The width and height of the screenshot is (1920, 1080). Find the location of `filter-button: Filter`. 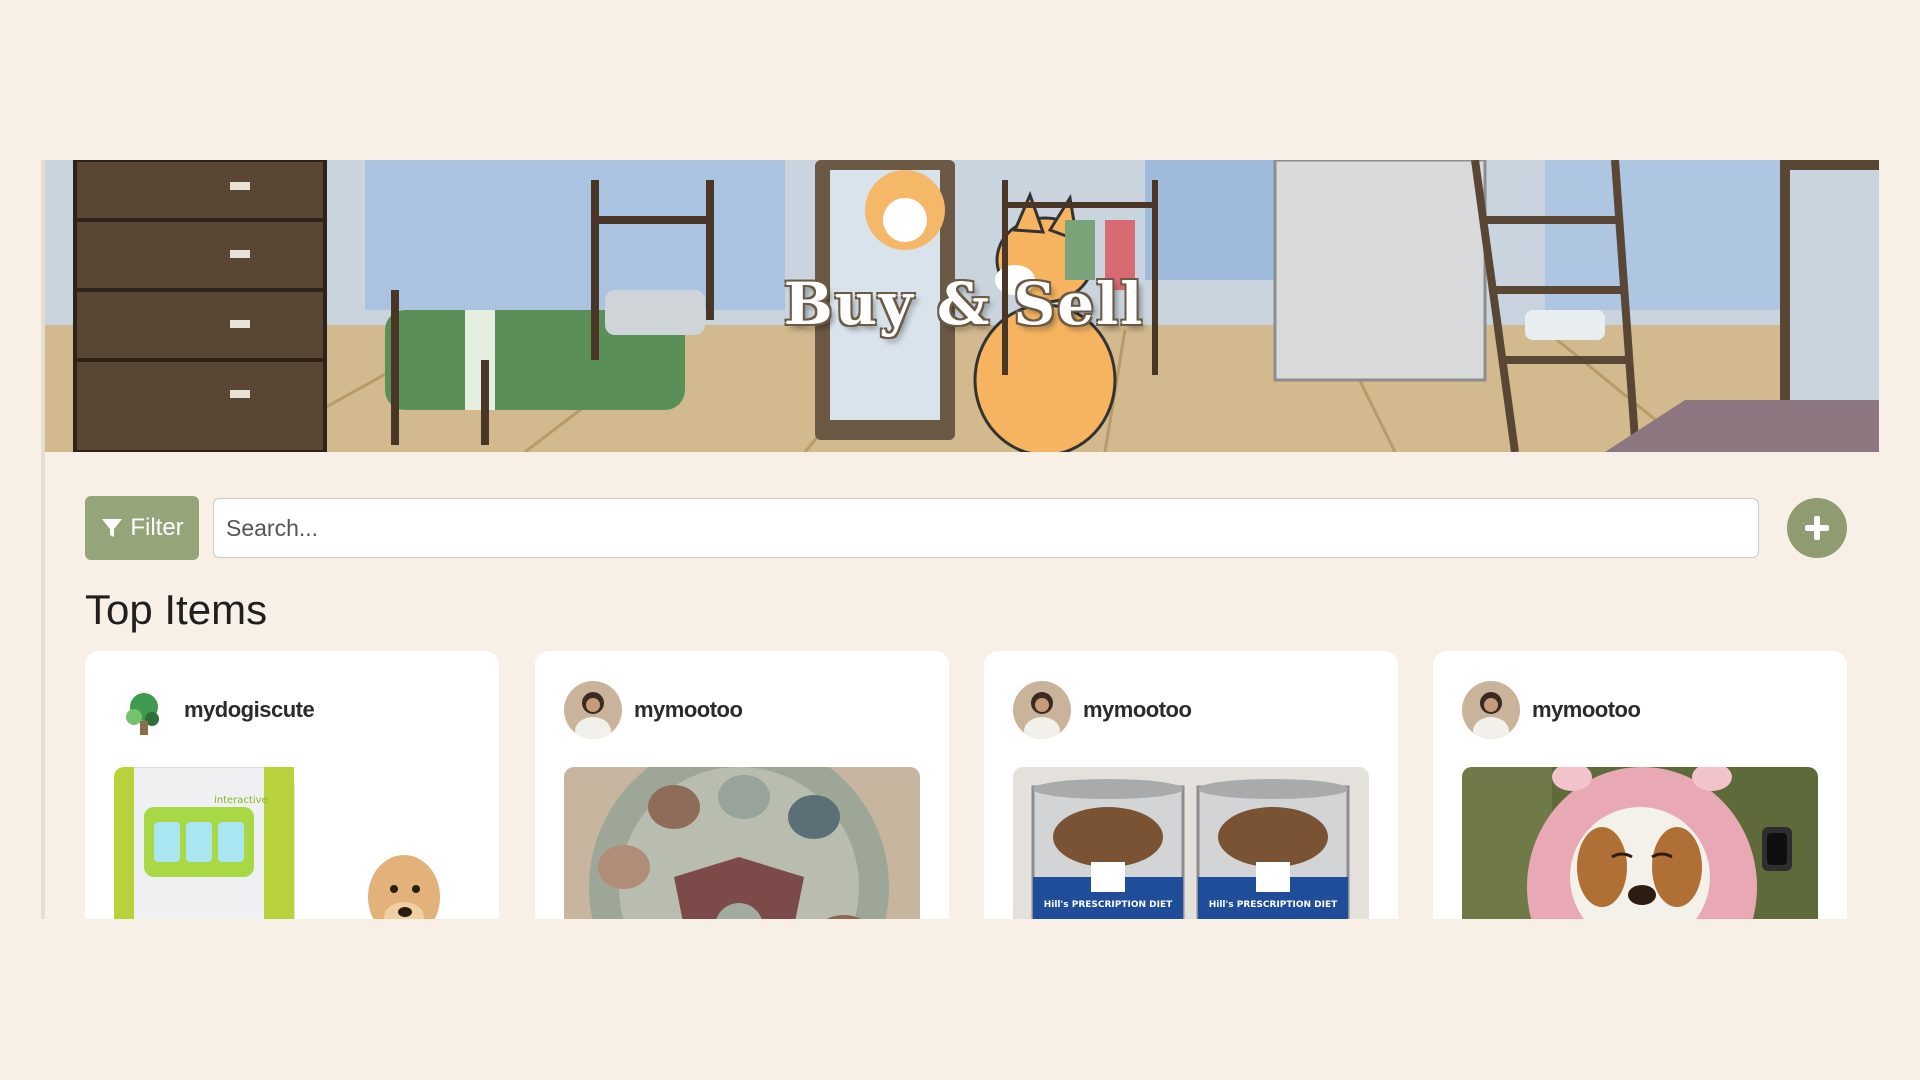

filter-button: Filter is located at coordinates (142, 528).